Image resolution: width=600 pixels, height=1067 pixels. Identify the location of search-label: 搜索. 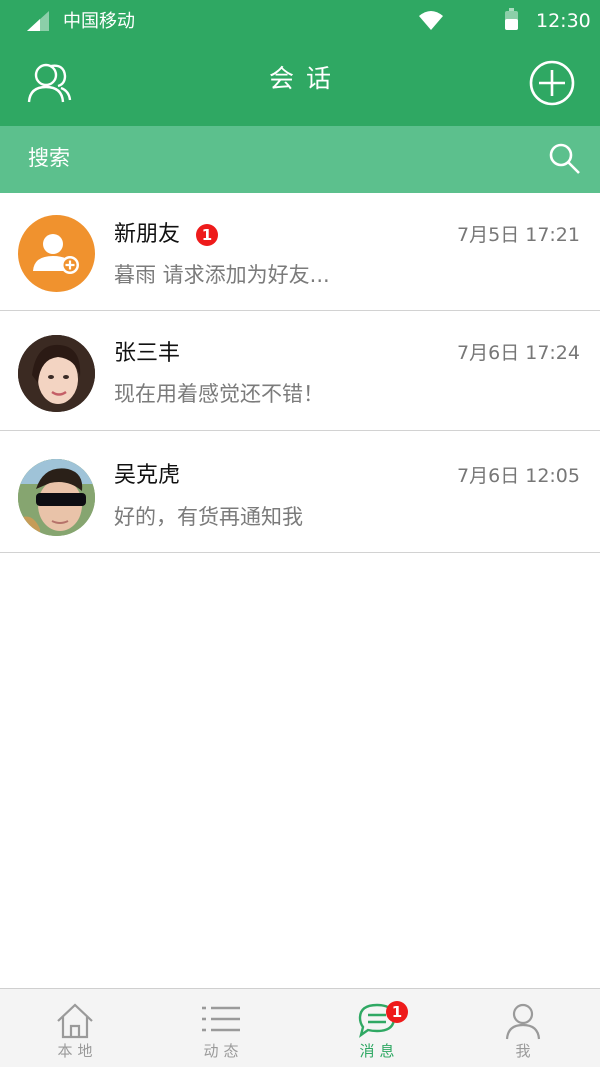
(49, 158).